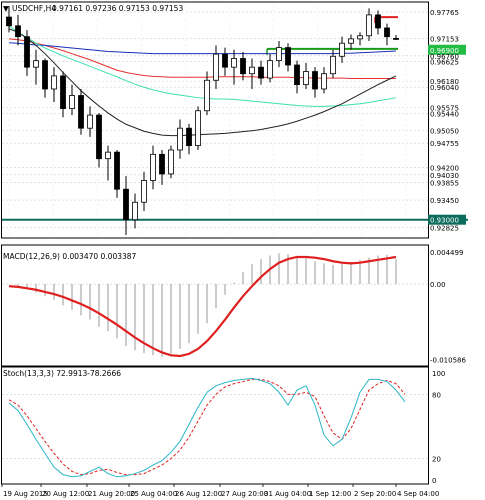 This screenshot has width=485, height=500. Describe the element at coordinates (117, 8) in the screenshot. I see `ohlc-values: 0.97161 0.97236 0.97153 0.97153` at that location.